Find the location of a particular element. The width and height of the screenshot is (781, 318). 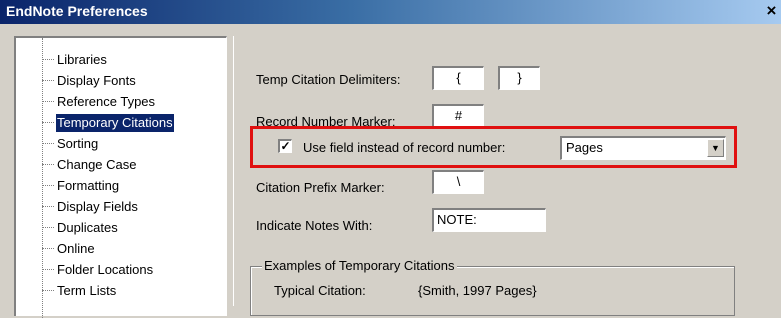

tree-item-label: Reference Types is located at coordinates (106, 101).